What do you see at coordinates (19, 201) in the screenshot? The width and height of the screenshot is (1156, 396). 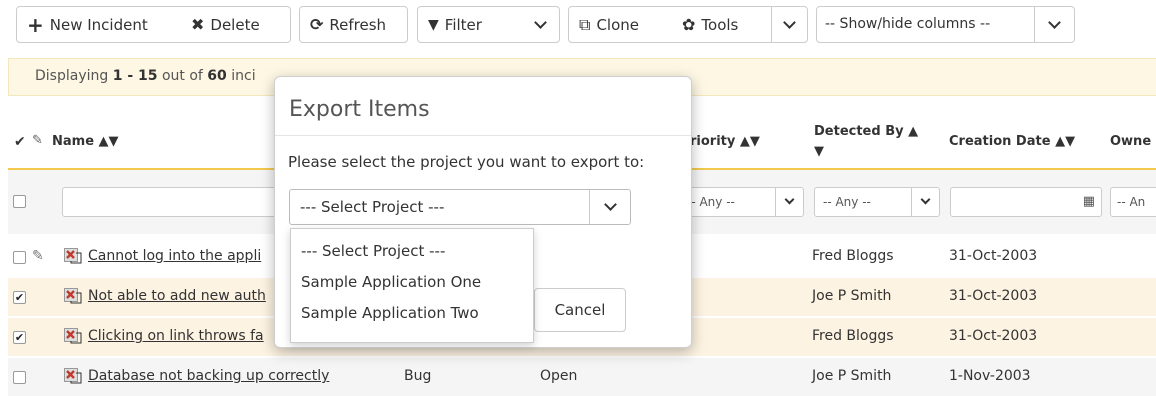 I see `filter-row-checkbox` at bounding box center [19, 201].